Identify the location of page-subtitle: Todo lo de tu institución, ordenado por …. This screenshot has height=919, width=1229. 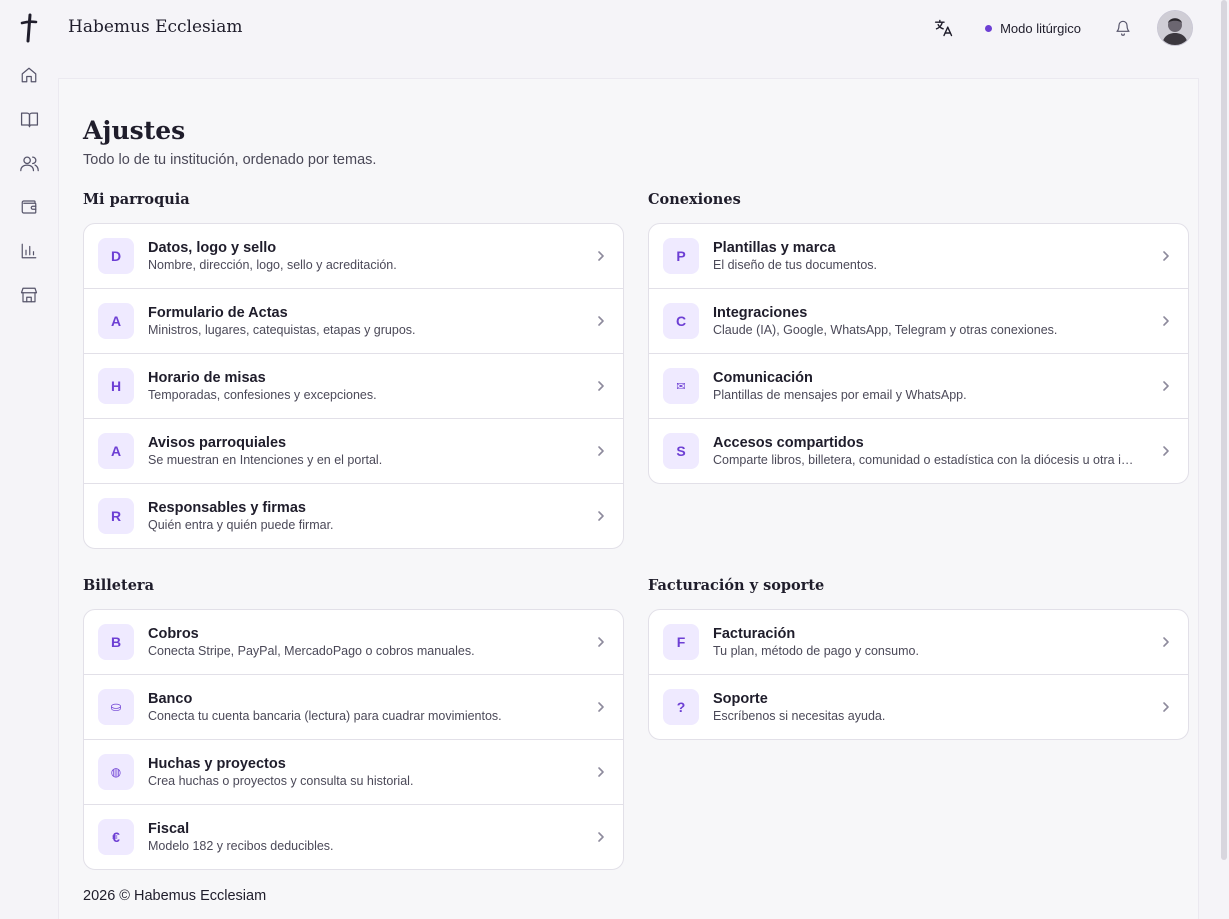
(230, 160).